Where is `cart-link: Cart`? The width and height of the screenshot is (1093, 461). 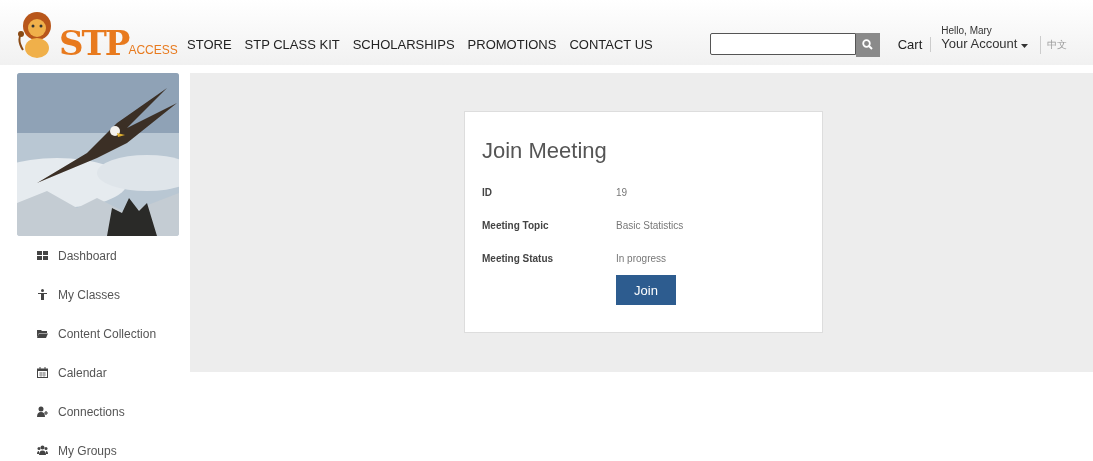 cart-link: Cart is located at coordinates (914, 44).